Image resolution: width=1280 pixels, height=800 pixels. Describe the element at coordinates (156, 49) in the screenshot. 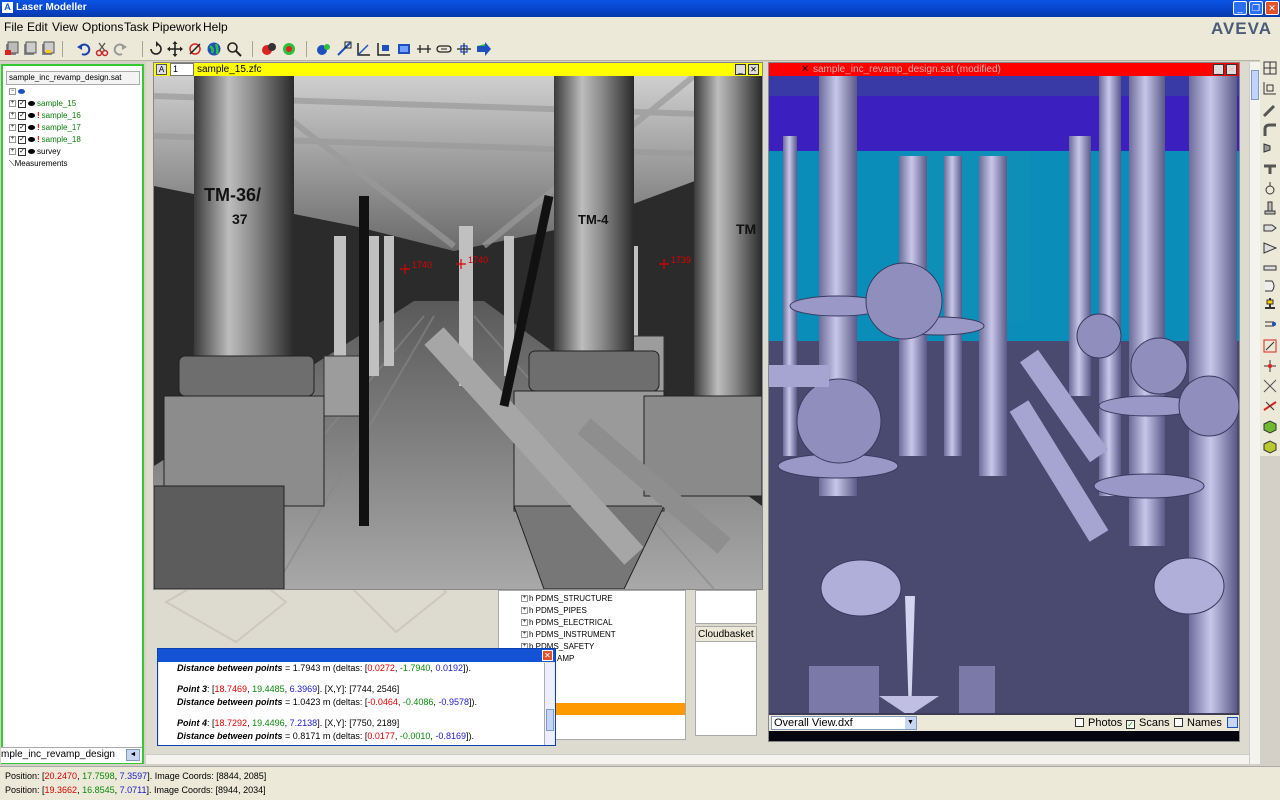

I see `rotate-icon` at that location.